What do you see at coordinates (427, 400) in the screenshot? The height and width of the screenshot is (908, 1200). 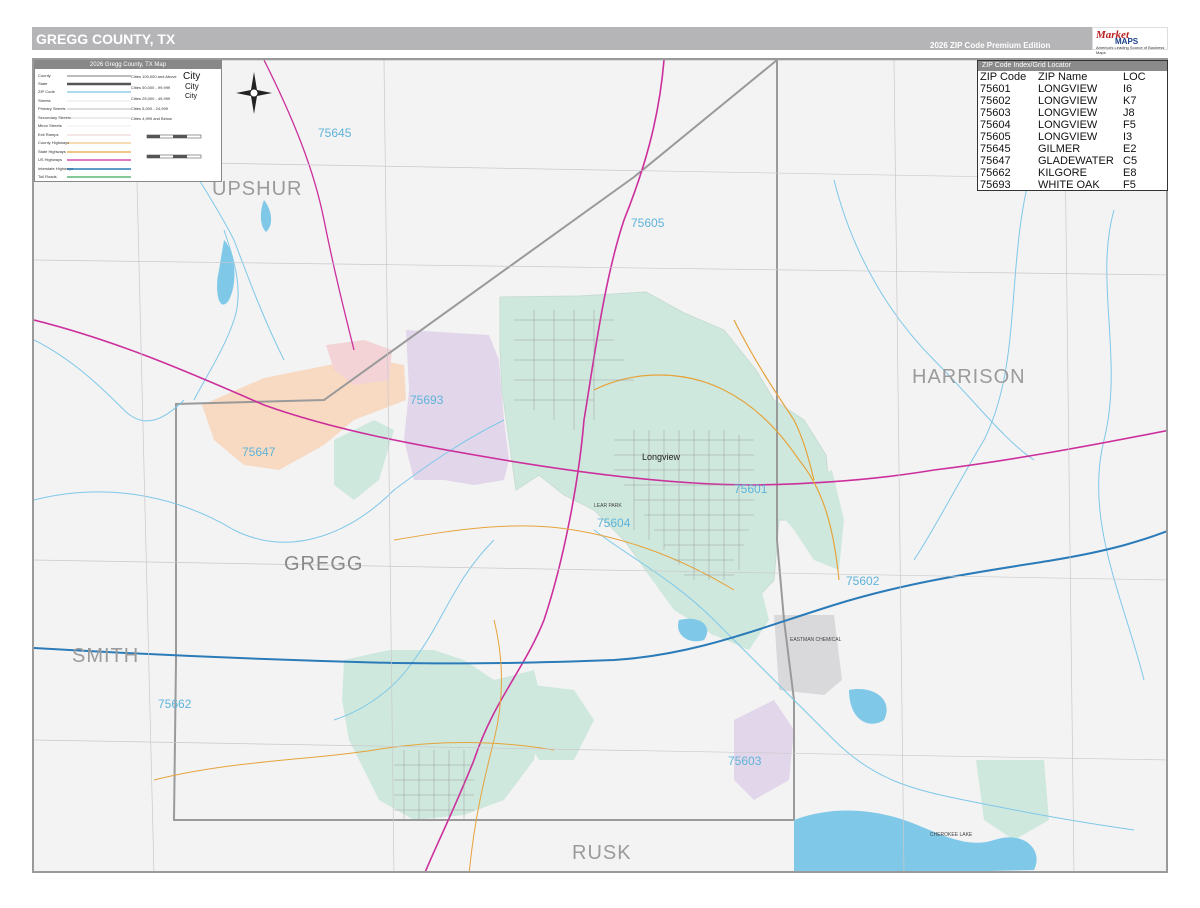 I see `zip-label-75693: 75693` at bounding box center [427, 400].